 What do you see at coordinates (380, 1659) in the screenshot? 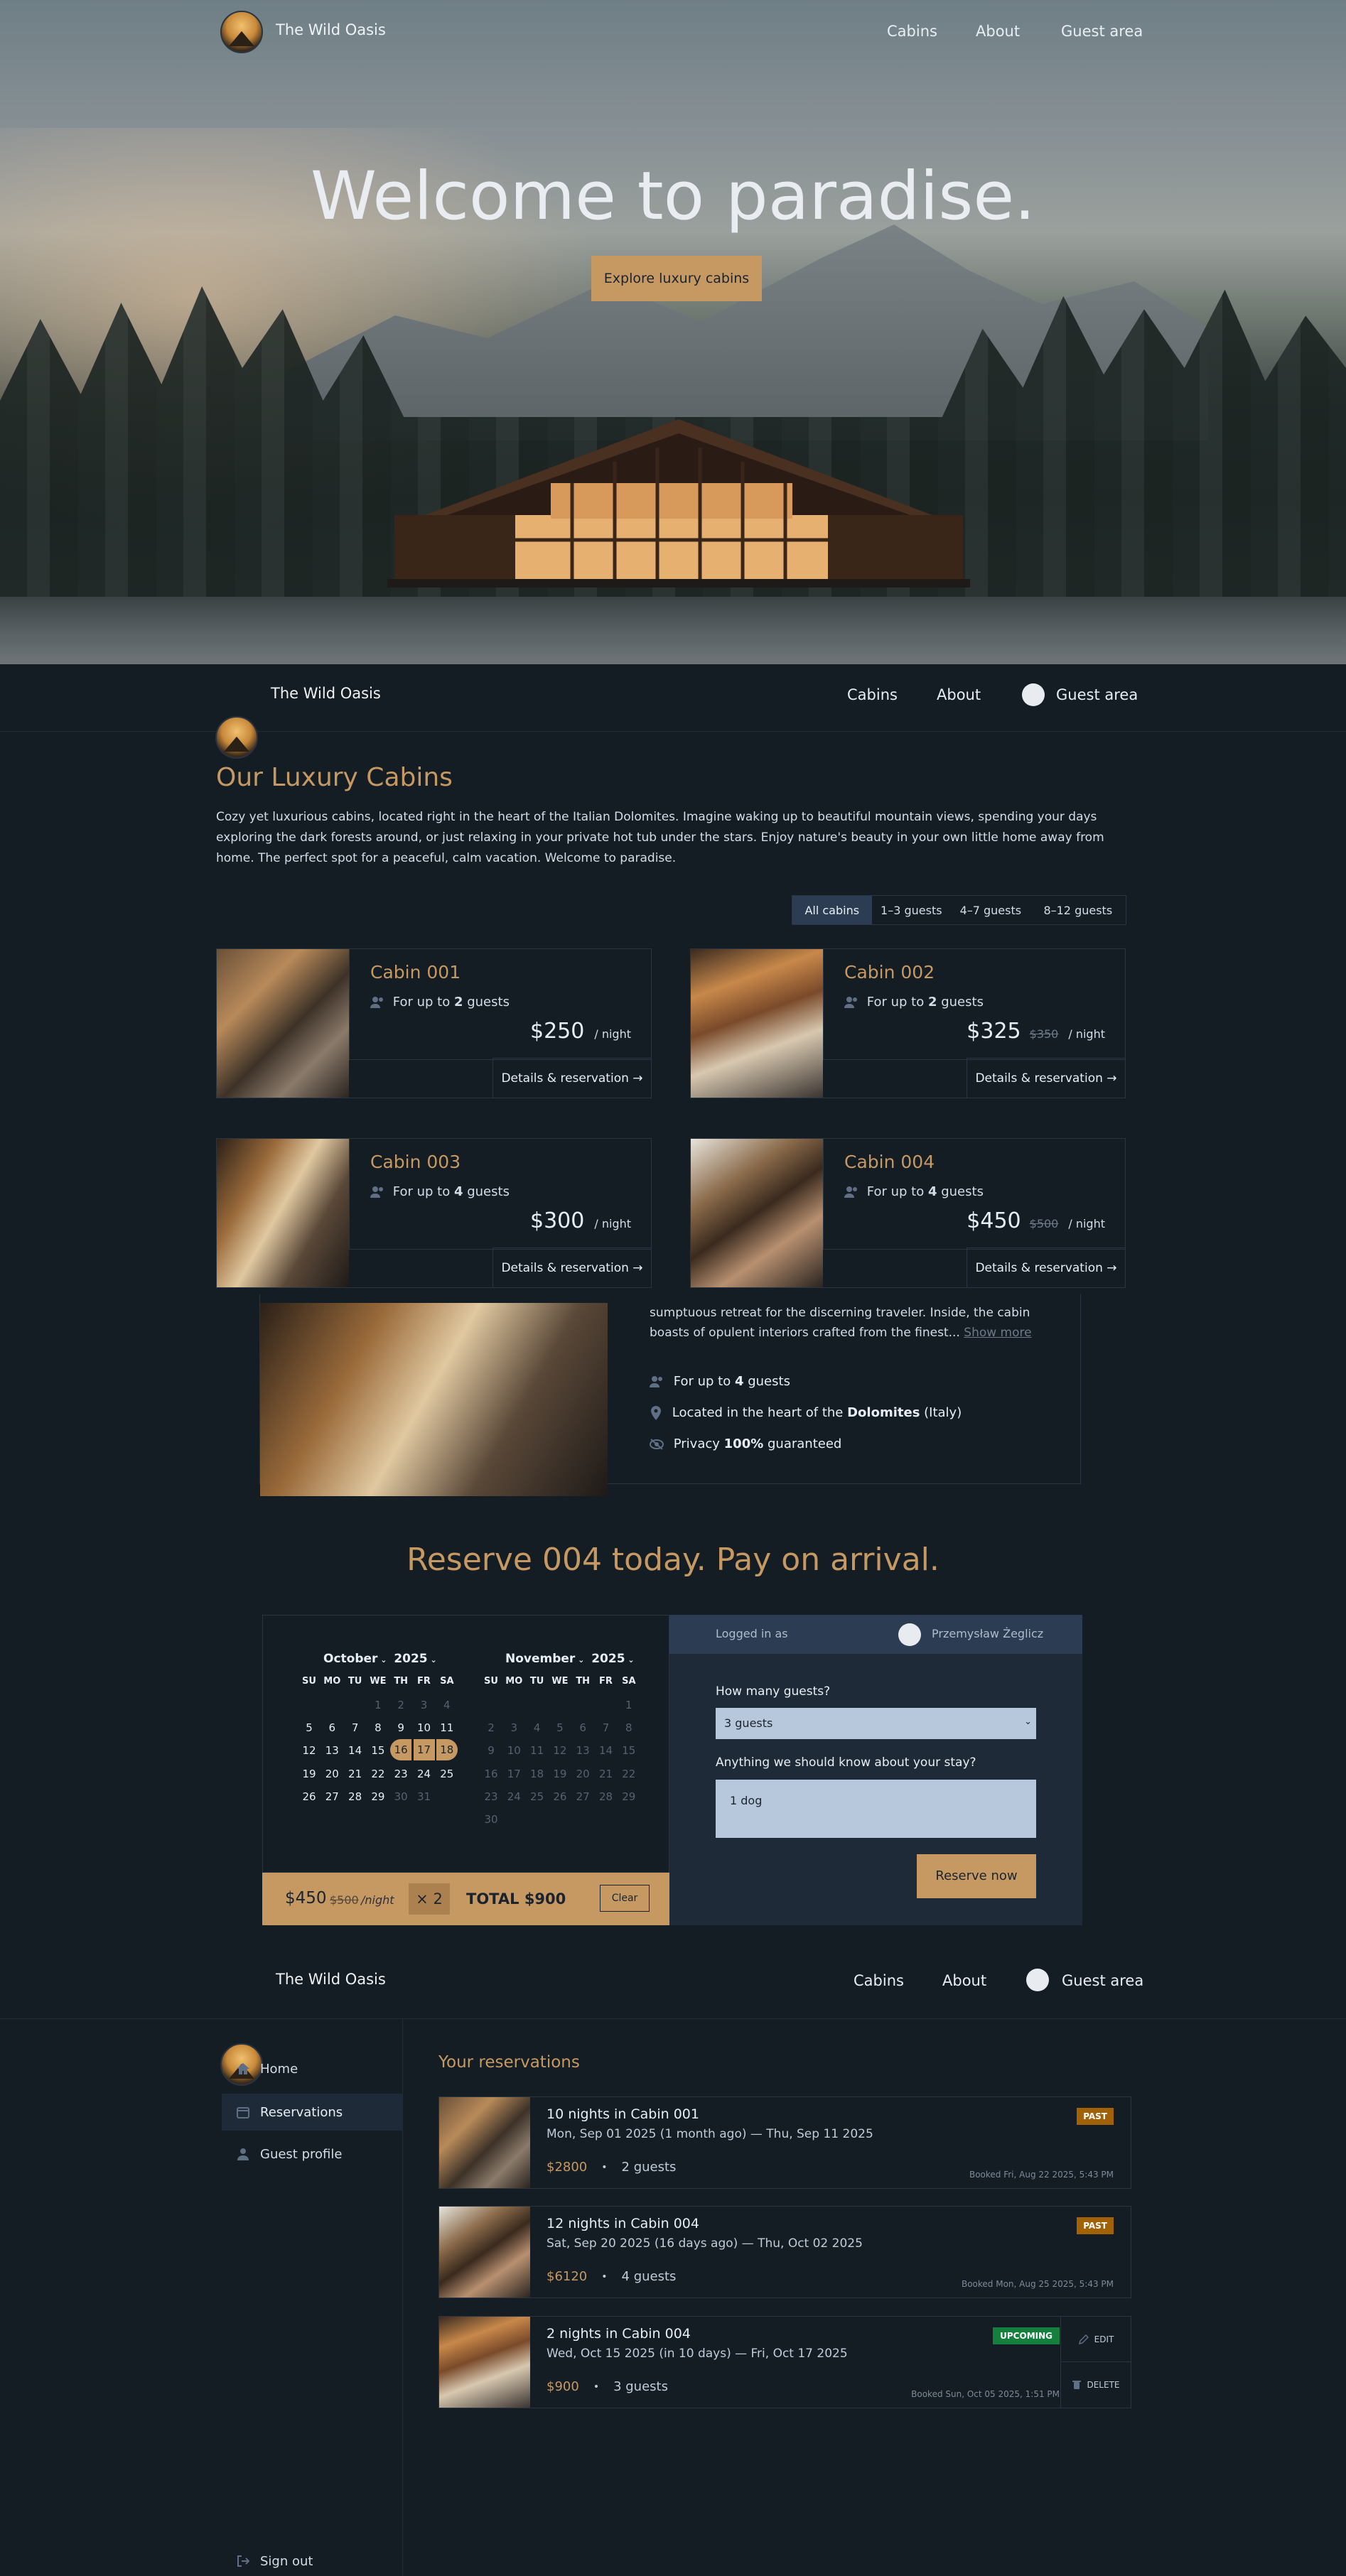
I see `calendar-month-header: October ⌄ 2025 ⌄` at bounding box center [380, 1659].